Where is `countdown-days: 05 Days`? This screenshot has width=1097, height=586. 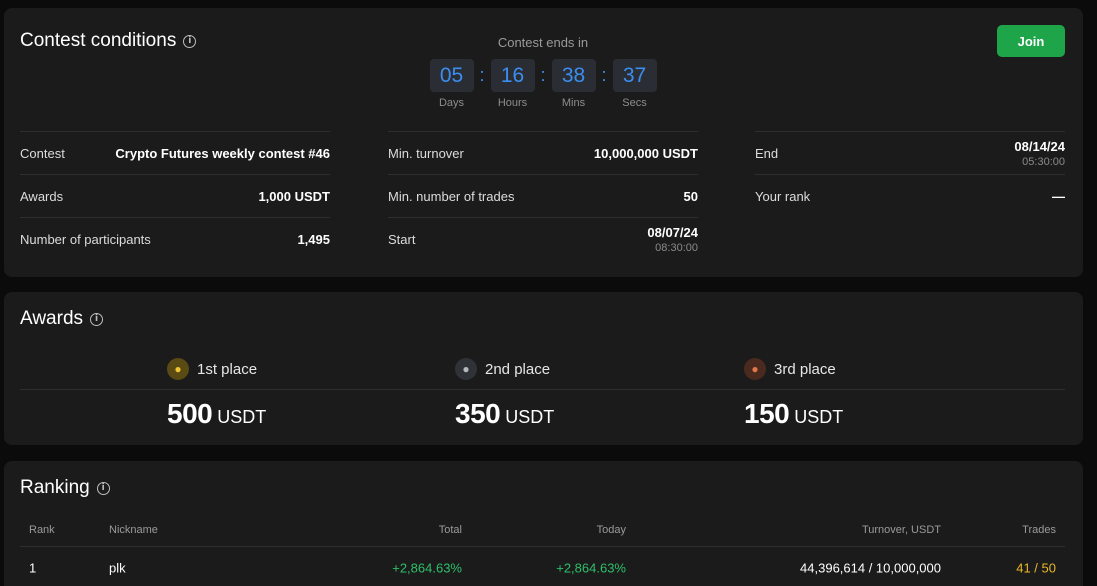
countdown-days: 05 Days is located at coordinates (451, 84).